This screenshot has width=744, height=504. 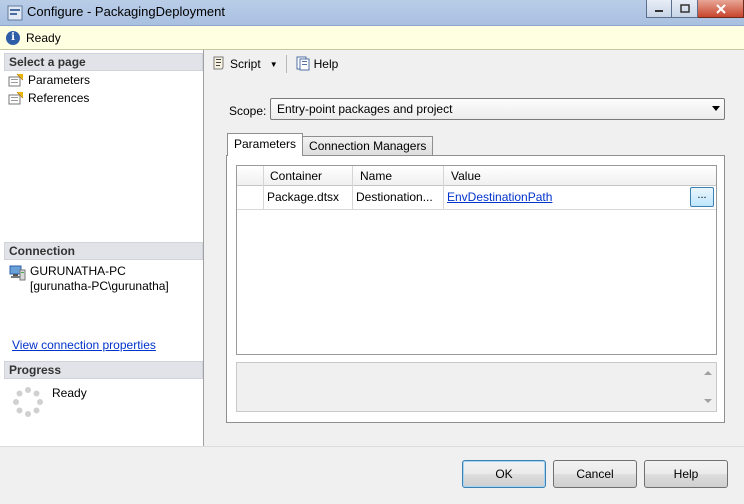 What do you see at coordinates (326, 64) in the screenshot?
I see `help-label: Help` at bounding box center [326, 64].